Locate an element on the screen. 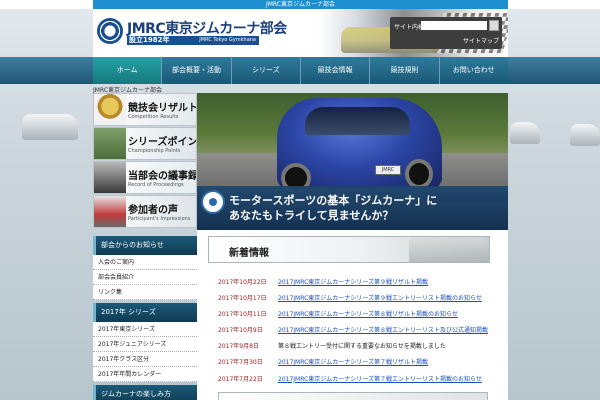 The width and height of the screenshot is (600, 400). jmrc-emblem-icon is located at coordinates (110, 31).